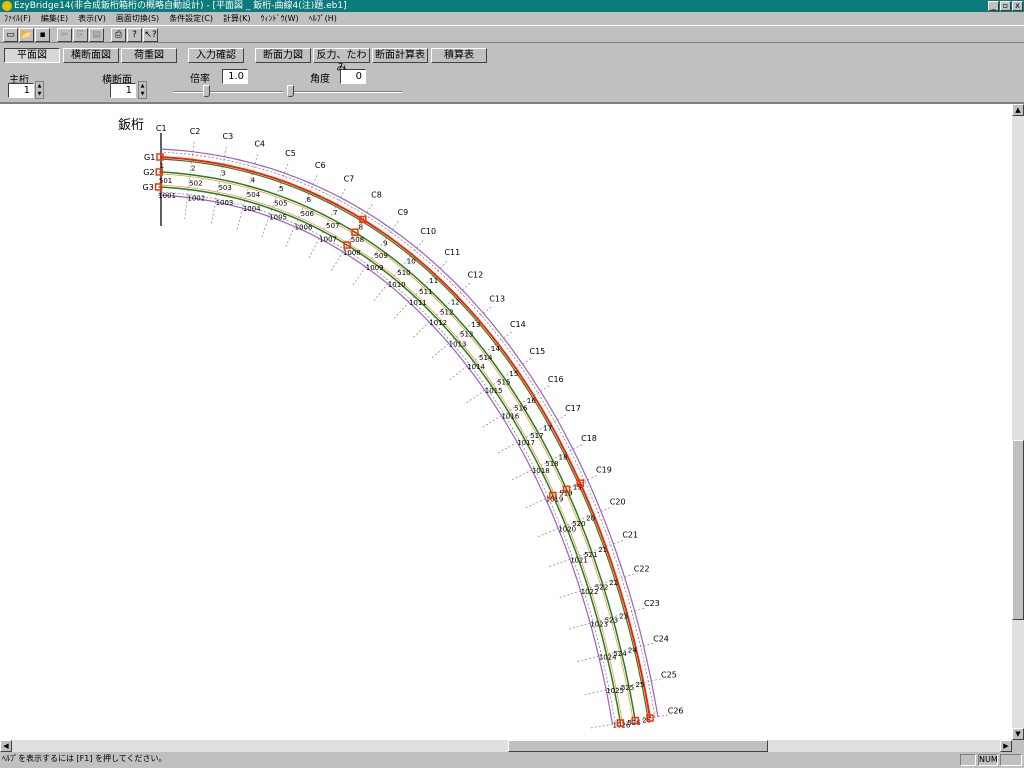 Image resolution: width=1024 pixels, height=768 pixels. What do you see at coordinates (283, 55) in the screenshot?
I see `tab-section-force: 断面力図` at bounding box center [283, 55].